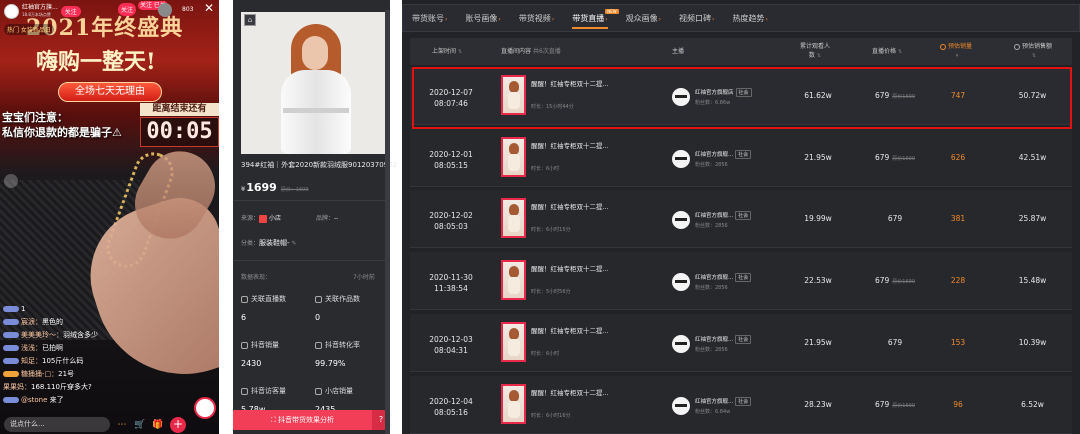 The height and width of the screenshot is (434, 1080). What do you see at coordinates (40, 10) in the screenshot?
I see `anchor-name: 红袖官方旗... 18.8万本场点赞` at bounding box center [40, 10].